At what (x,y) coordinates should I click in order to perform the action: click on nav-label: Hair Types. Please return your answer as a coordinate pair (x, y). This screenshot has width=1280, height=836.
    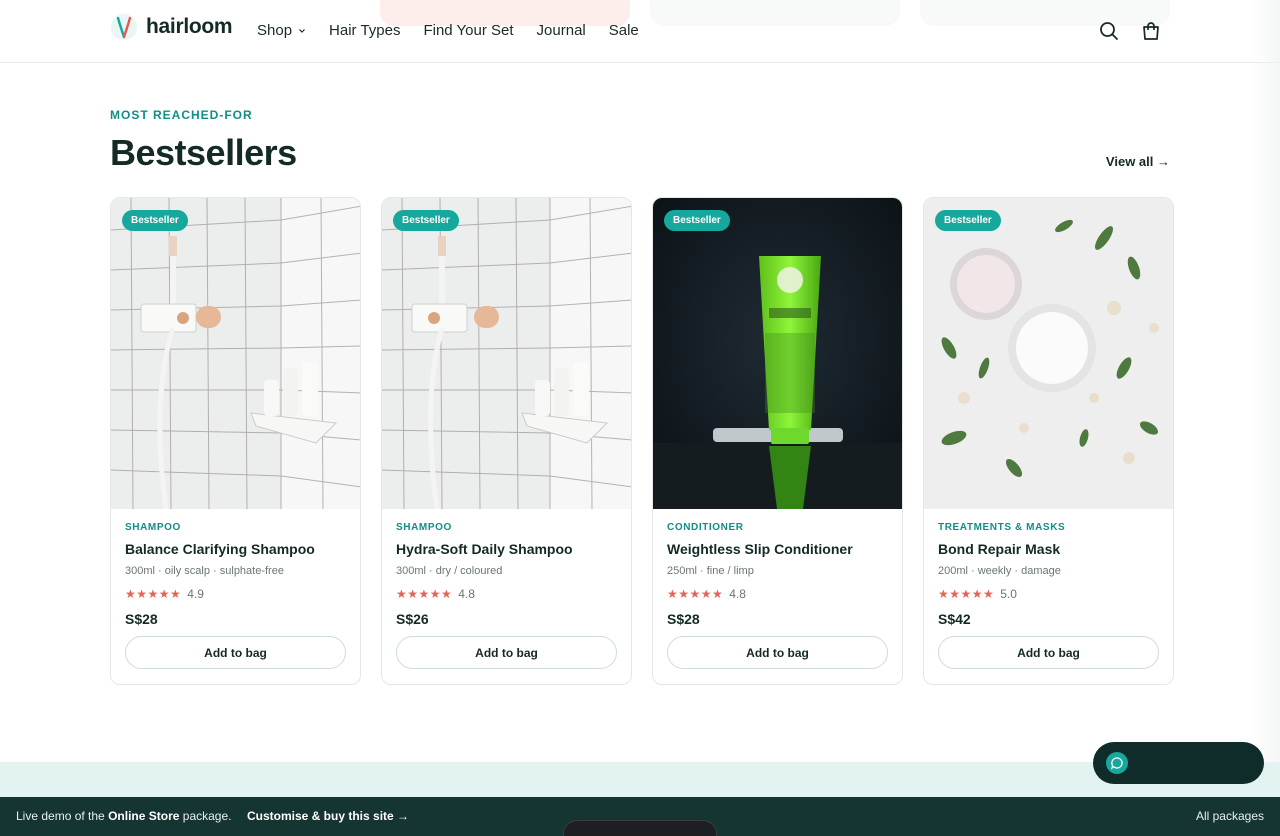
    Looking at the image, I should click on (365, 30).